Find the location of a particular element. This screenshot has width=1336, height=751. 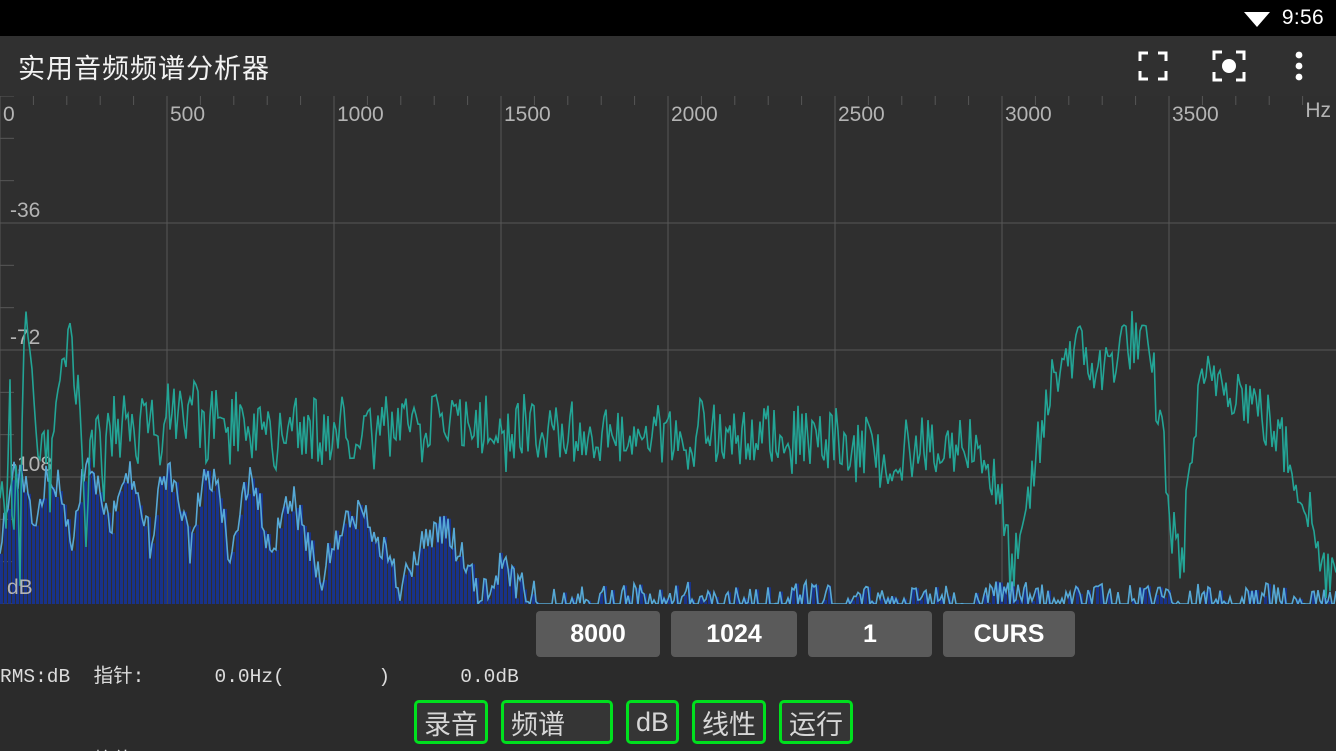

status-bar-clock: 9:56 is located at coordinates (1302, 17).